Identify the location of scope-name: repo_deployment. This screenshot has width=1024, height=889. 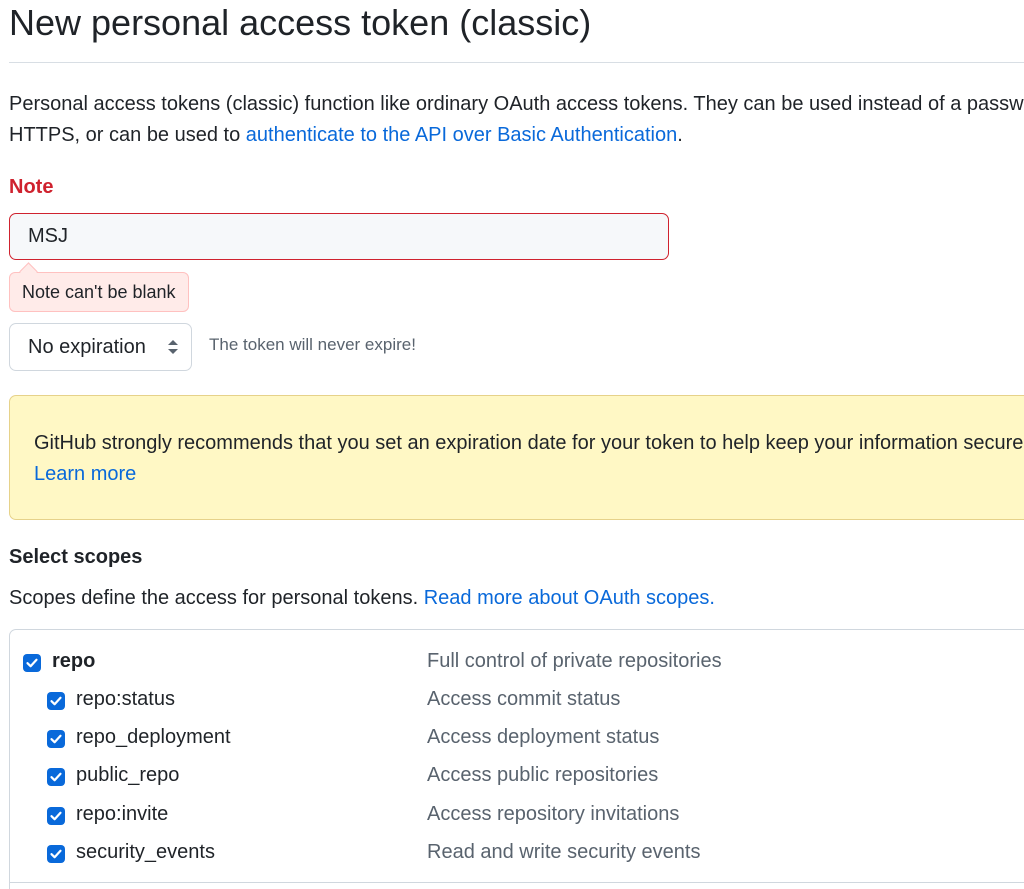
(153, 737).